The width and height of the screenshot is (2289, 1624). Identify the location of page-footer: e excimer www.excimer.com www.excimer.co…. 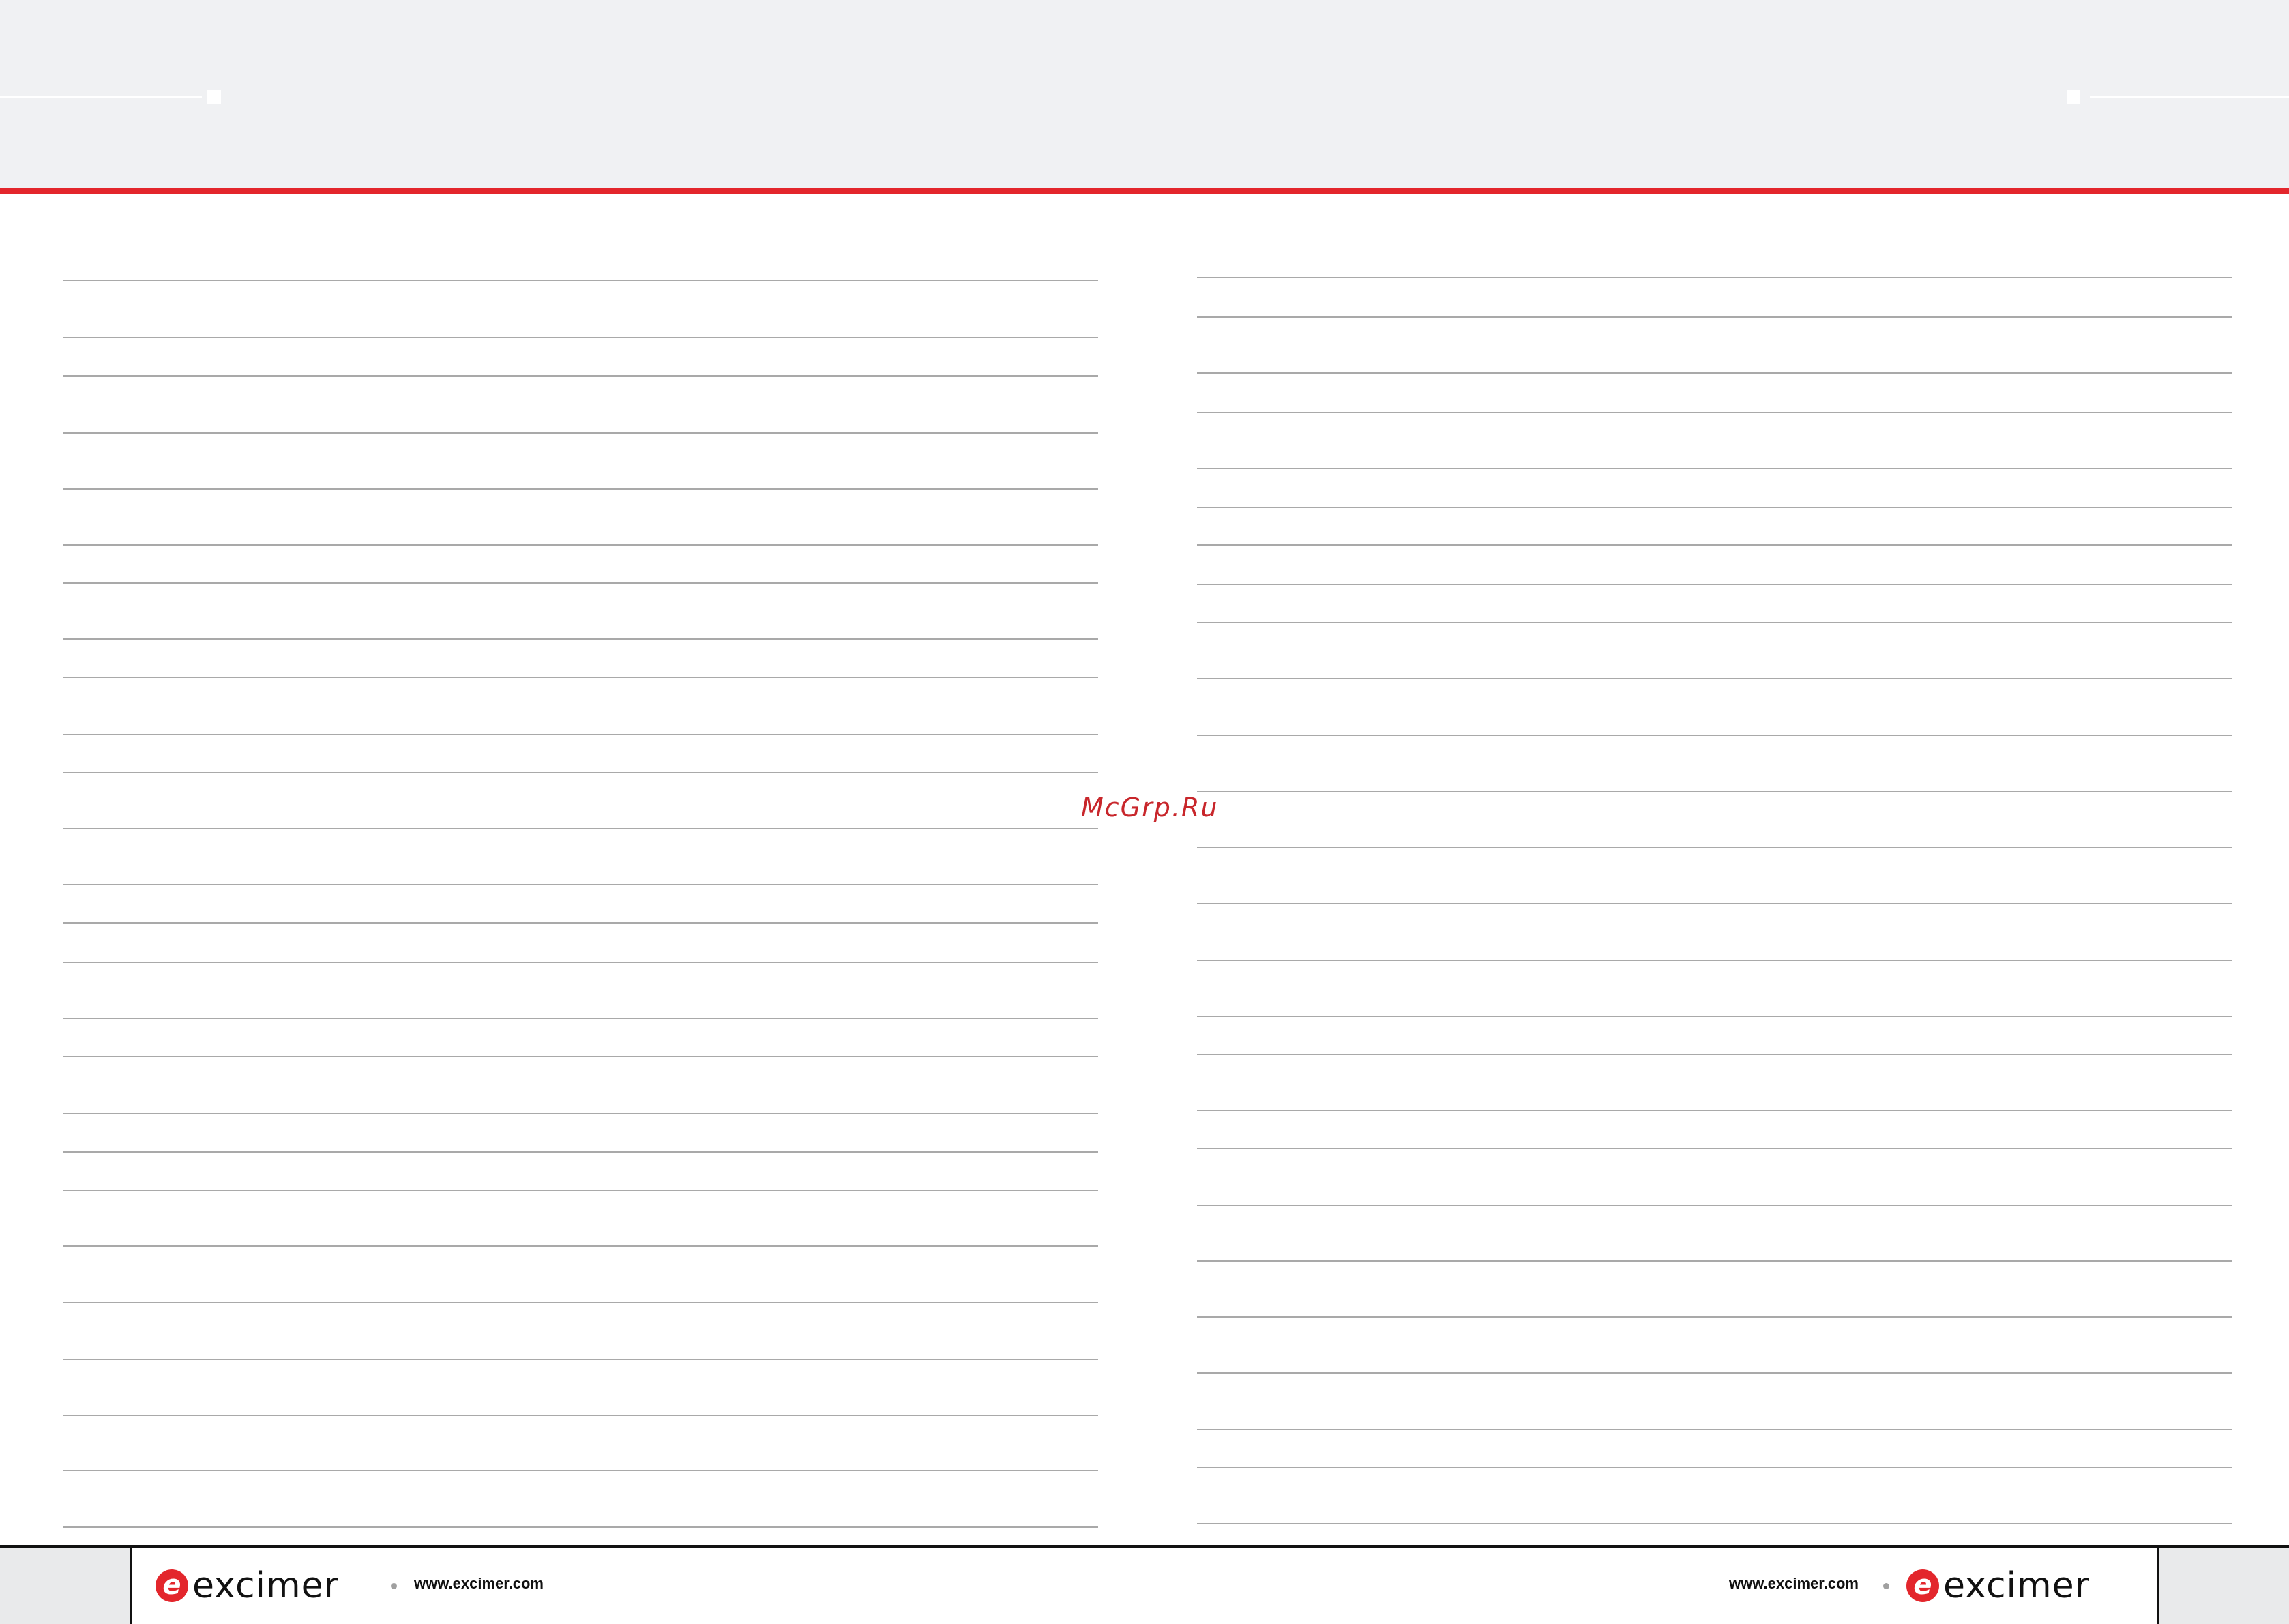
(1144, 1584).